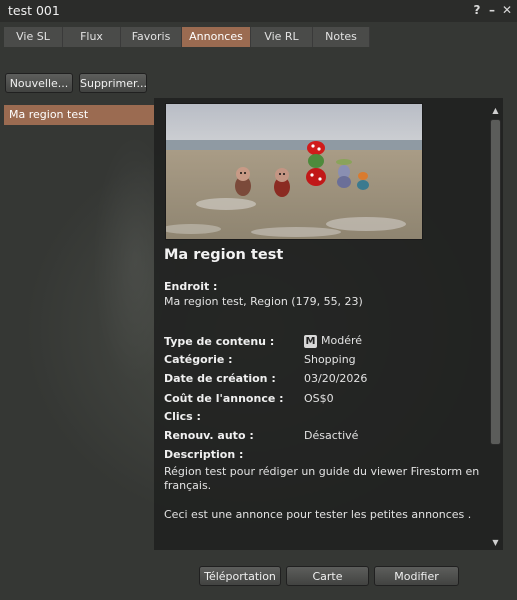  Describe the element at coordinates (495, 543) in the screenshot. I see `scroll-down-icon: ▼` at that location.